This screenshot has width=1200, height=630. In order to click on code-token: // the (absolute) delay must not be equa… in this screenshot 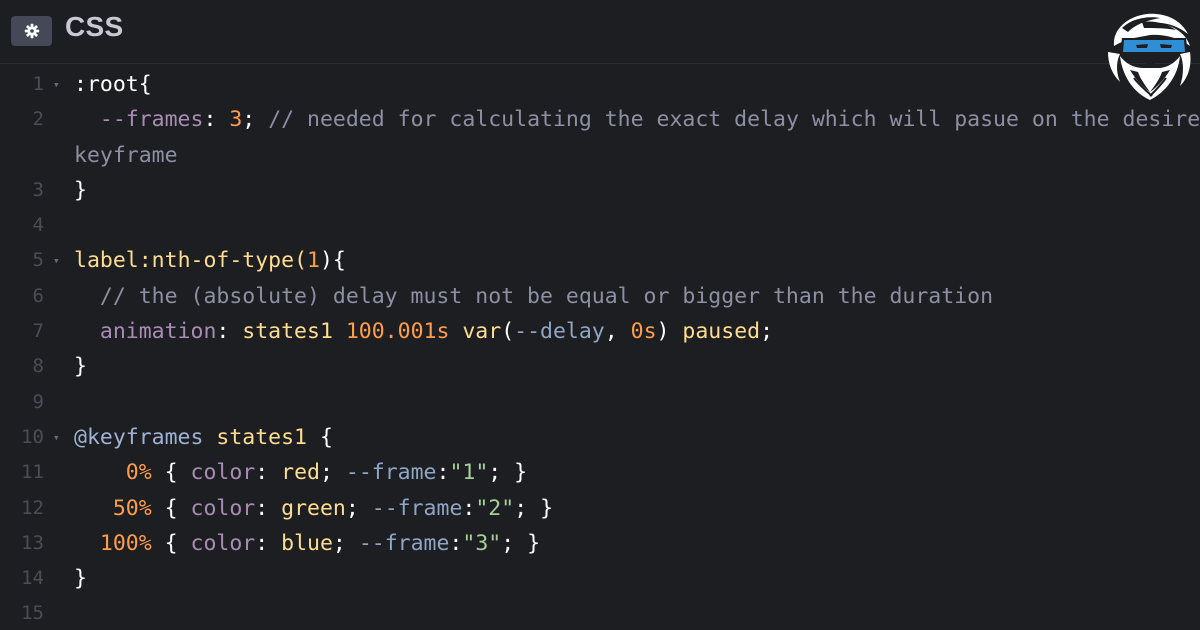, I will do `click(534, 296)`.